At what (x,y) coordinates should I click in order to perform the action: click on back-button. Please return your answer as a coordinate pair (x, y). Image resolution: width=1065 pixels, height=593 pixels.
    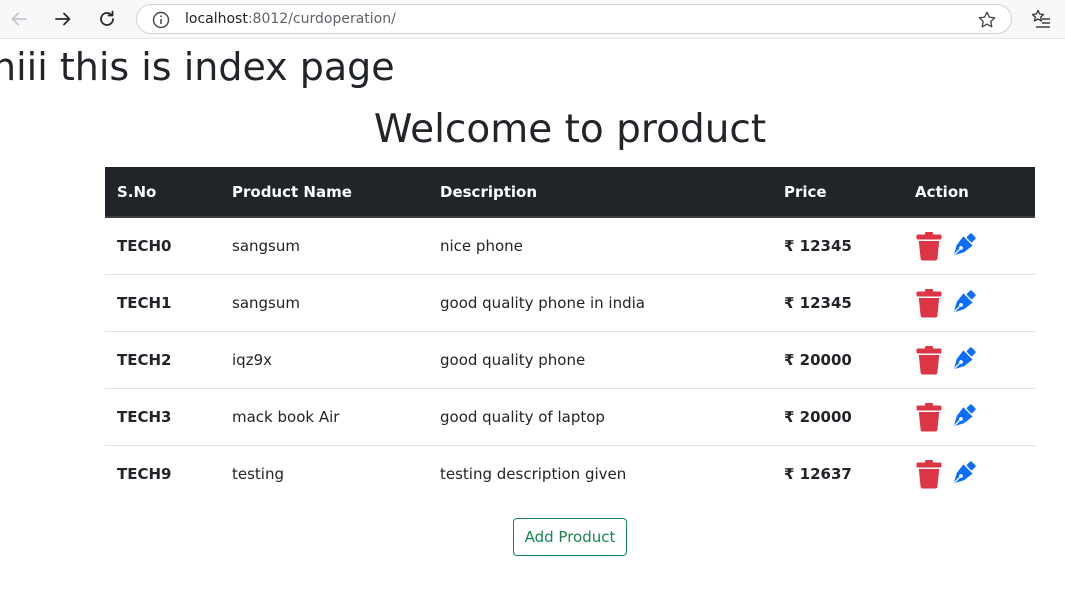
    Looking at the image, I should click on (19, 19).